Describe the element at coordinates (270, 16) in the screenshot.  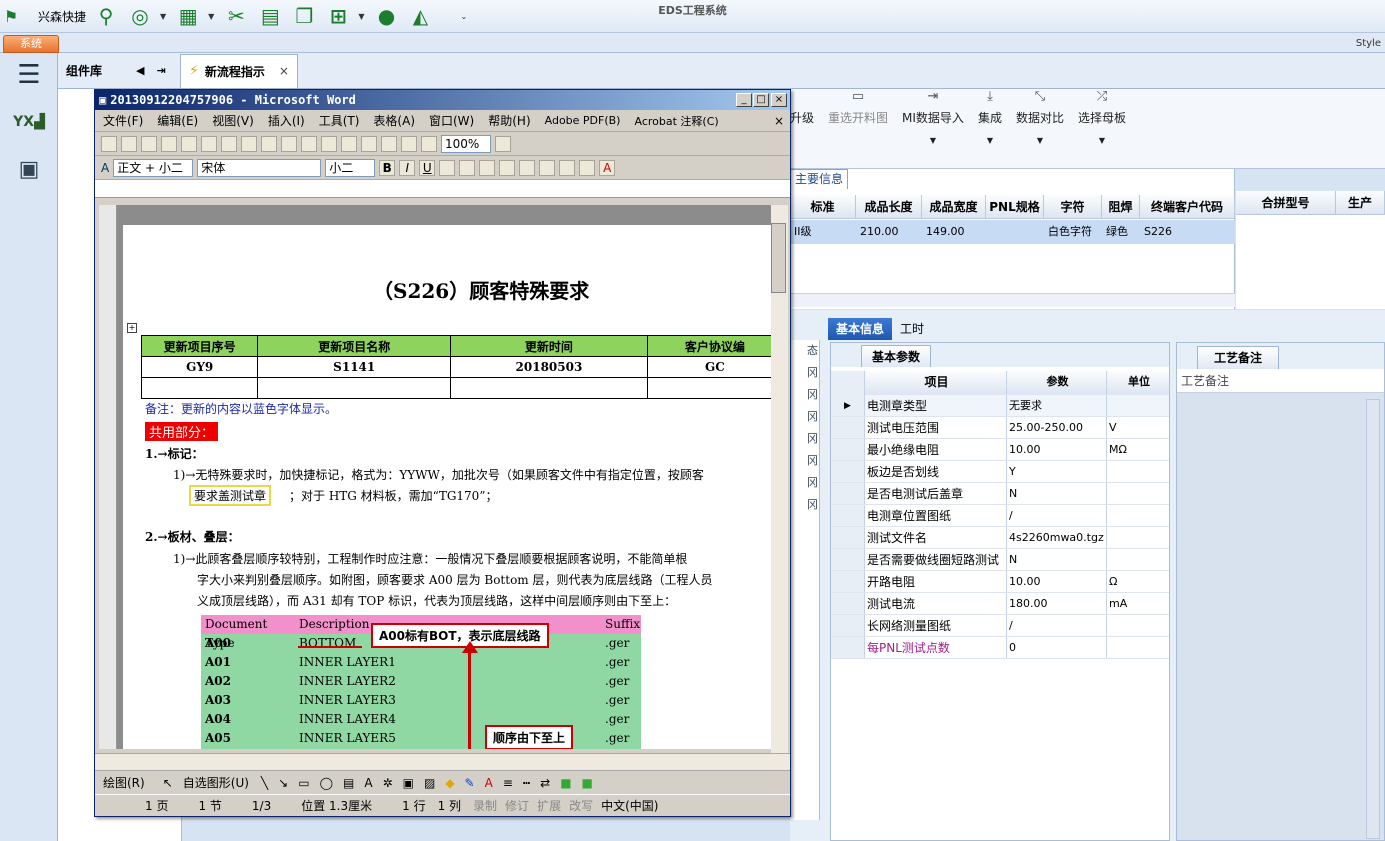
I see `film-icon: ▤` at that location.